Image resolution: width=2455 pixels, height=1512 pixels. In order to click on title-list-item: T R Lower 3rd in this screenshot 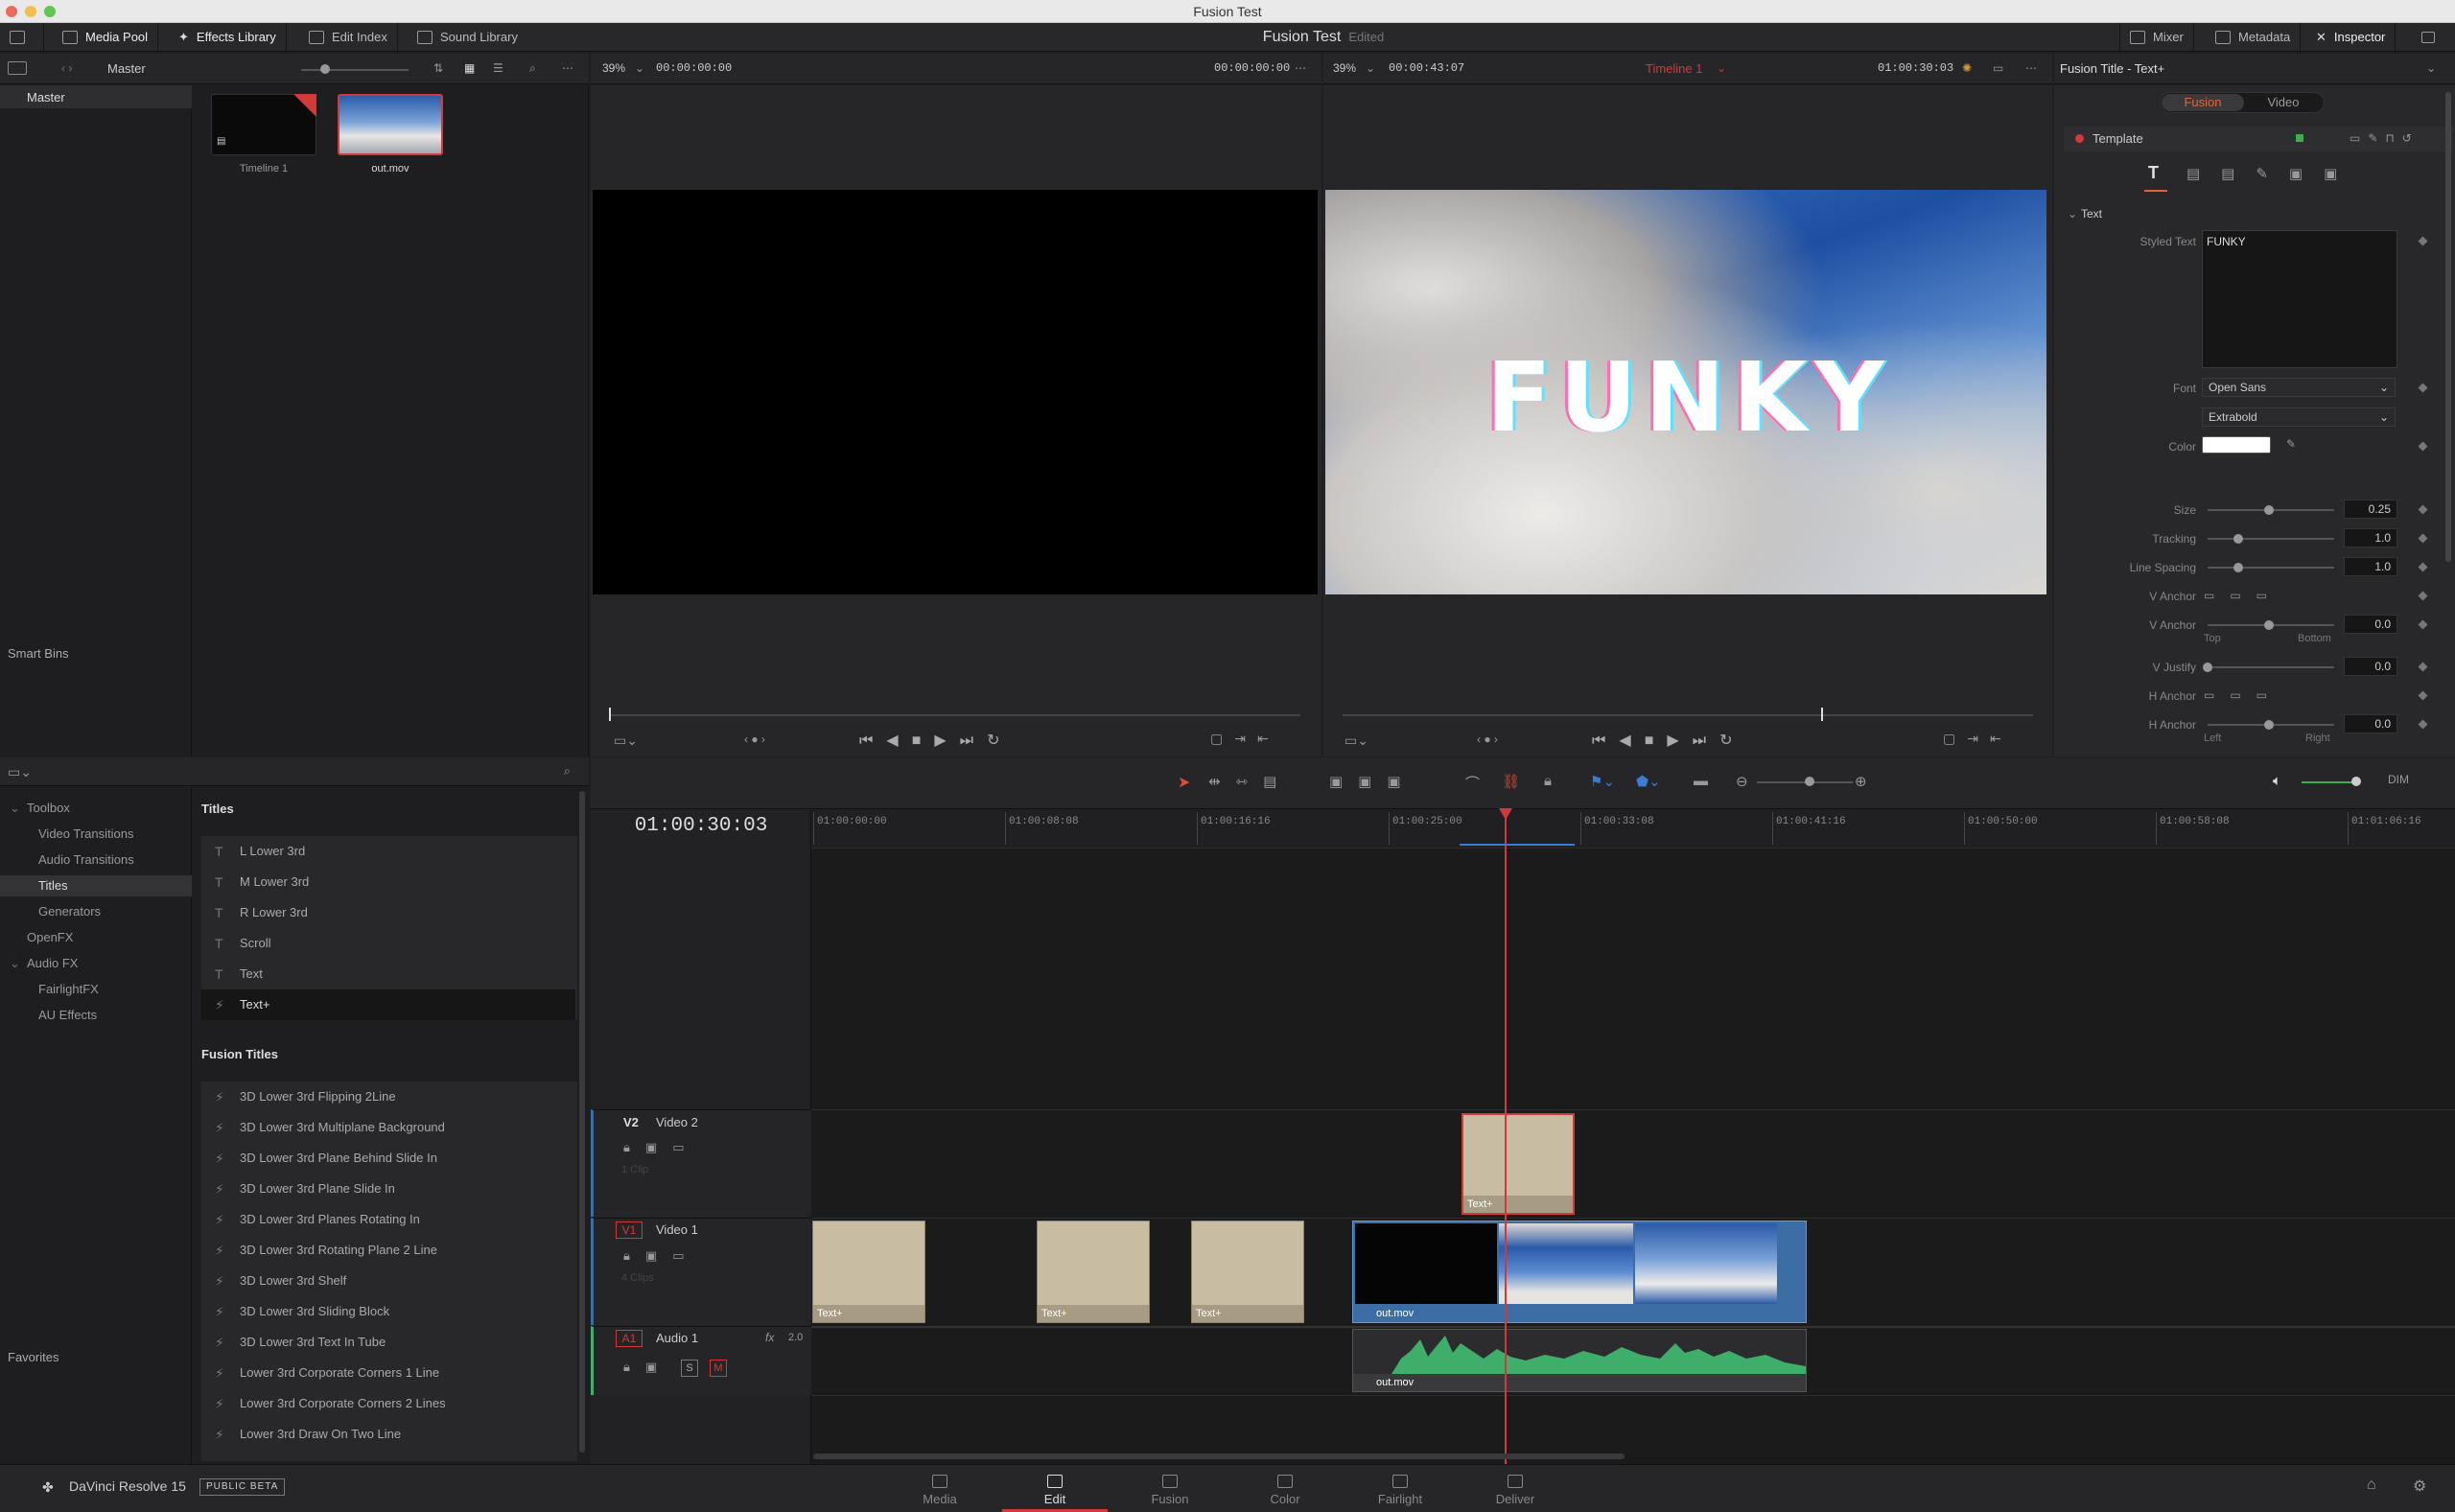, I will do `click(388, 912)`.